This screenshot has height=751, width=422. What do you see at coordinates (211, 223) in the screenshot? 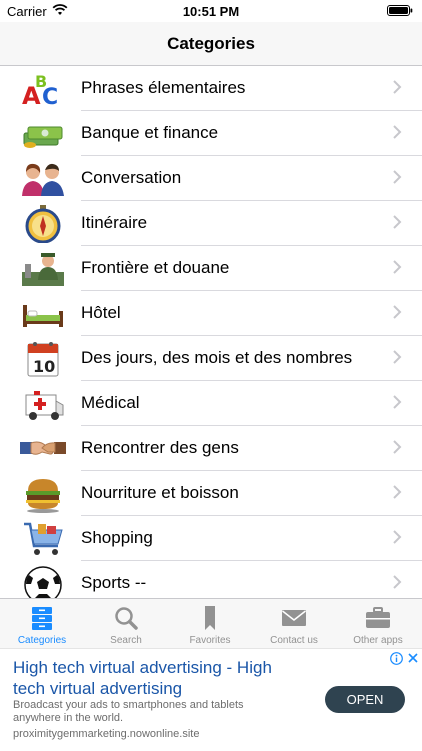
I see `list-item: Itinéraire` at bounding box center [211, 223].